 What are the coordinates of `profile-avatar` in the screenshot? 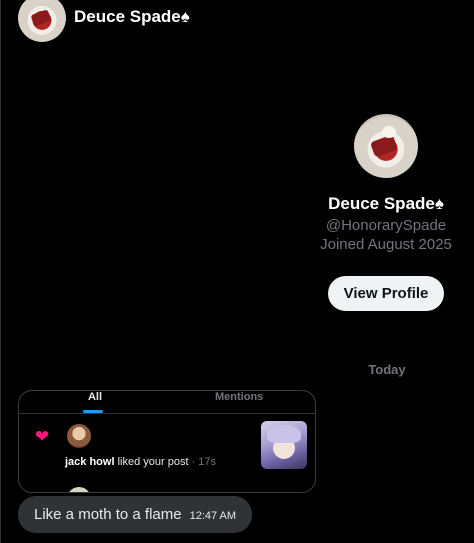 It's located at (386, 146).